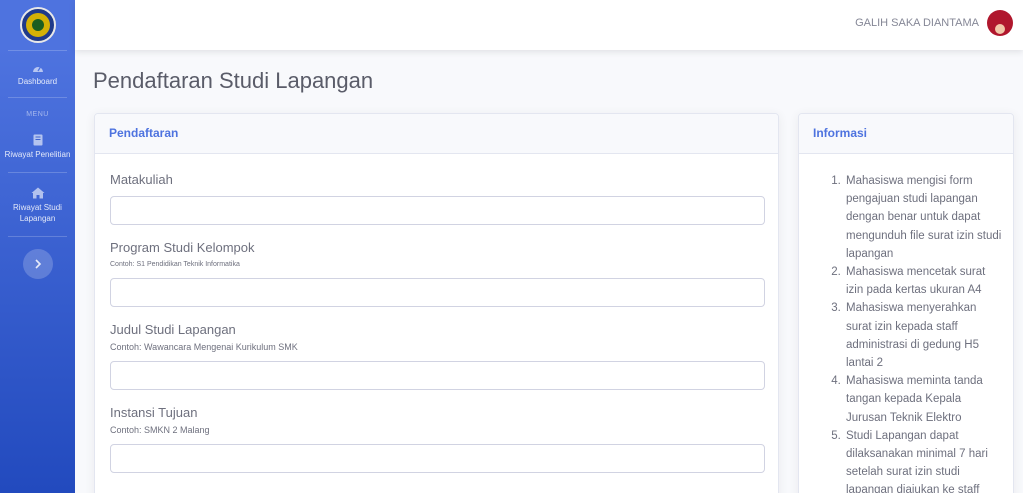  What do you see at coordinates (160, 430) in the screenshot?
I see `field-hint-instansi: Contoh: SMKN 2 Malang` at bounding box center [160, 430].